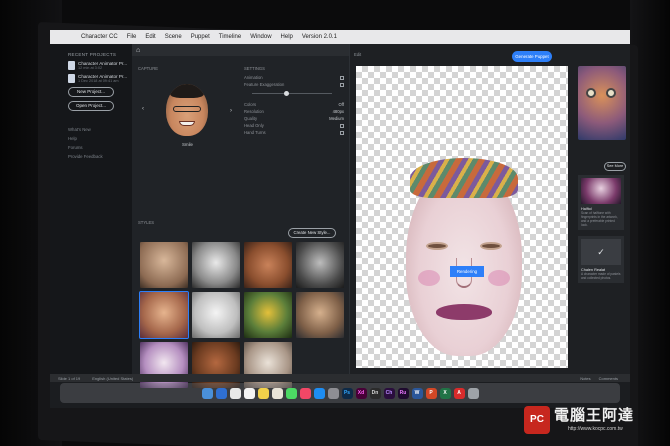 The width and height of the screenshot is (670, 446). Describe the element at coordinates (294, 77) in the screenshot. I see `setting-row: Animation` at that location.